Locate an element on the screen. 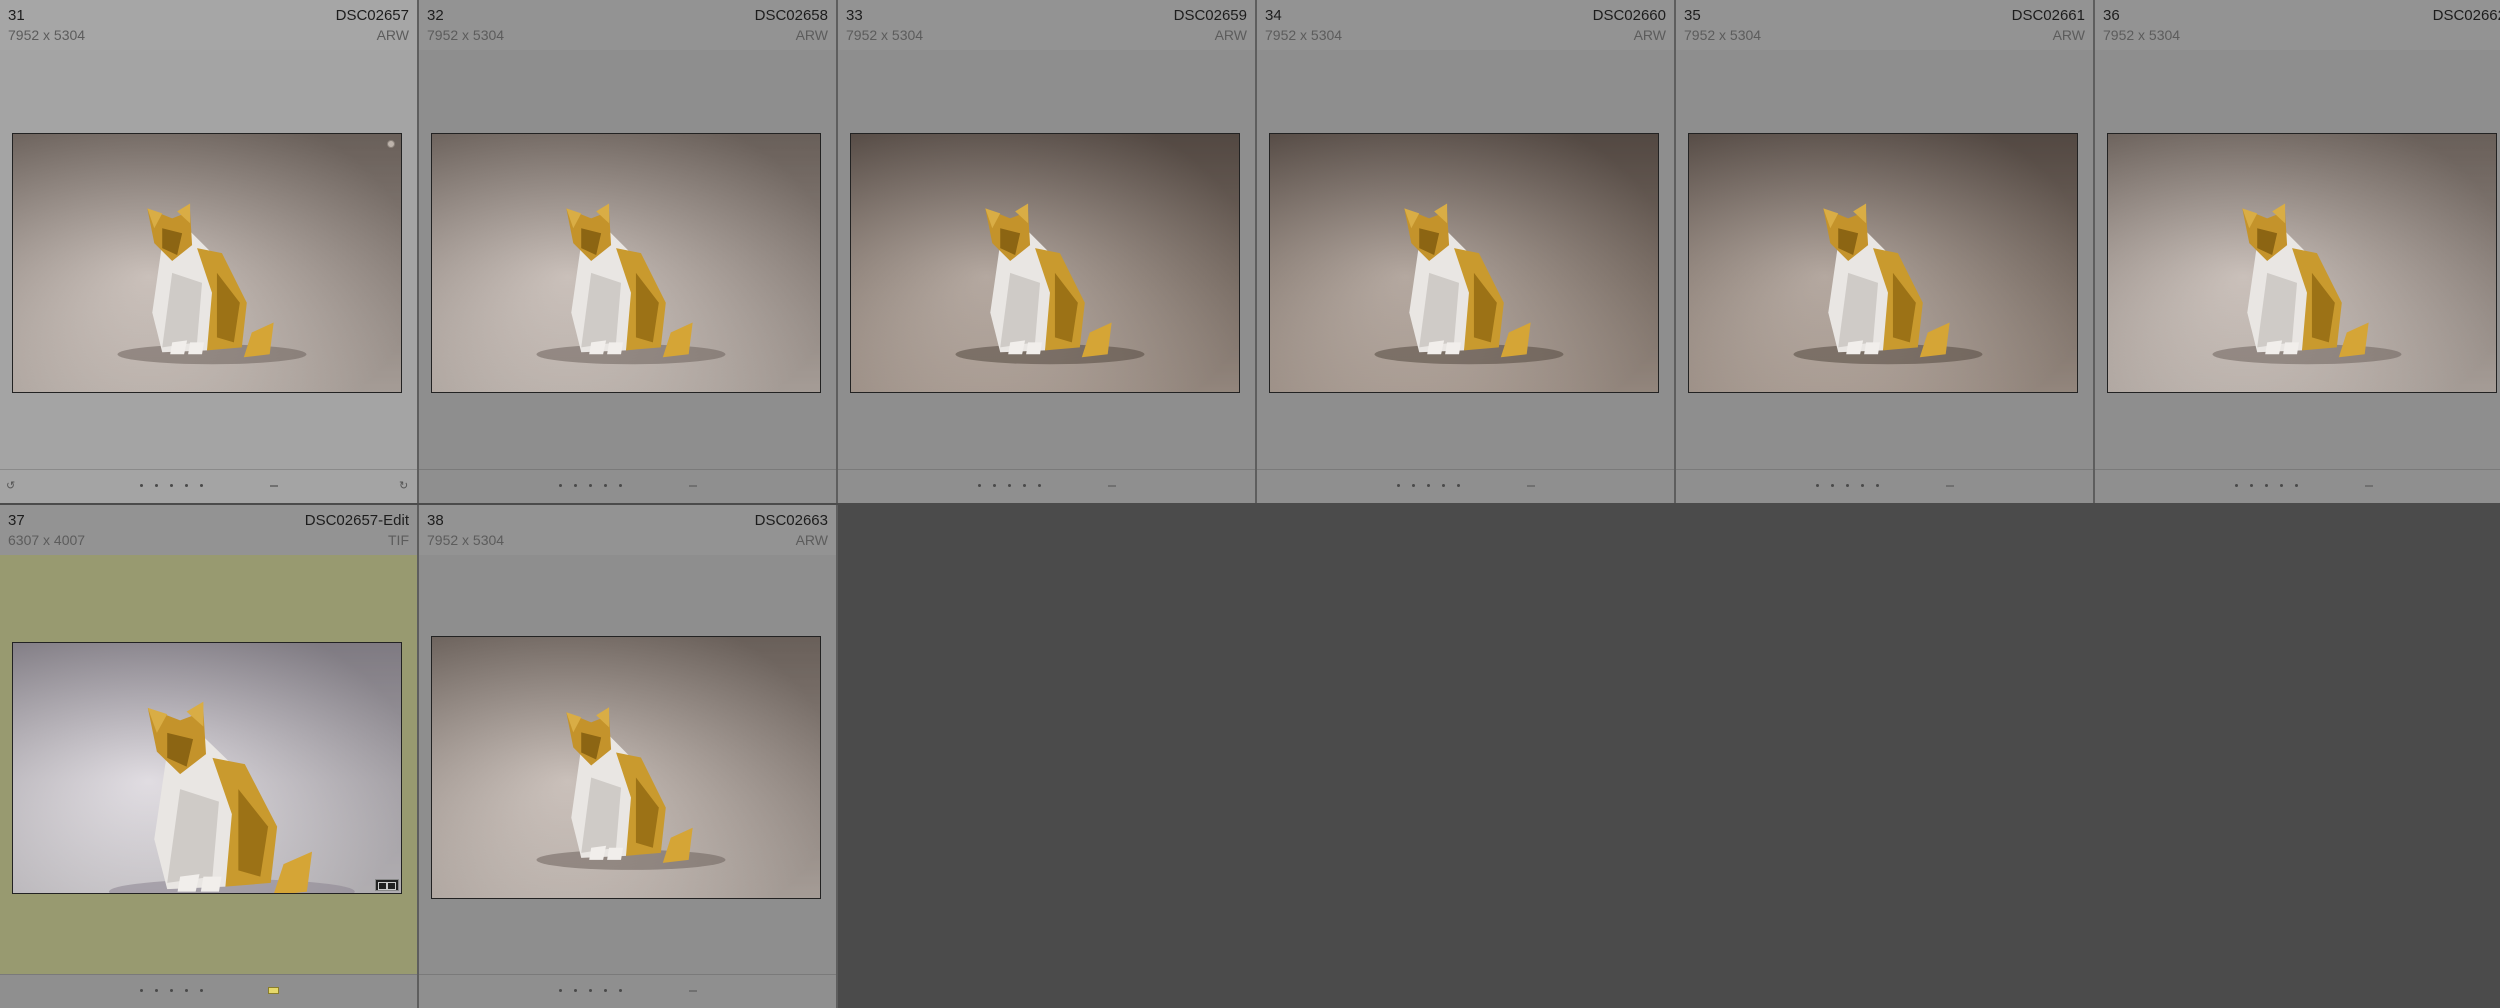 This screenshot has width=2500, height=1008. cell-header: 31 DSC02657 7952 x 5304 ARW is located at coordinates (208, 25).